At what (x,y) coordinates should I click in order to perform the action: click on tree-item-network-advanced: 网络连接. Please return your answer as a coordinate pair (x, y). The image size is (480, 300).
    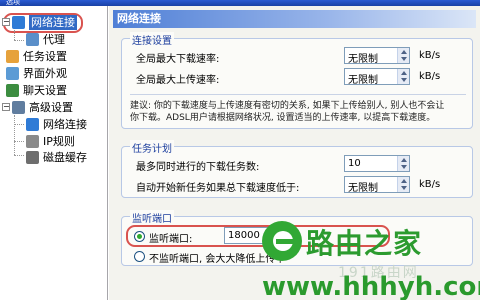
    Looking at the image, I should click on (56, 124).